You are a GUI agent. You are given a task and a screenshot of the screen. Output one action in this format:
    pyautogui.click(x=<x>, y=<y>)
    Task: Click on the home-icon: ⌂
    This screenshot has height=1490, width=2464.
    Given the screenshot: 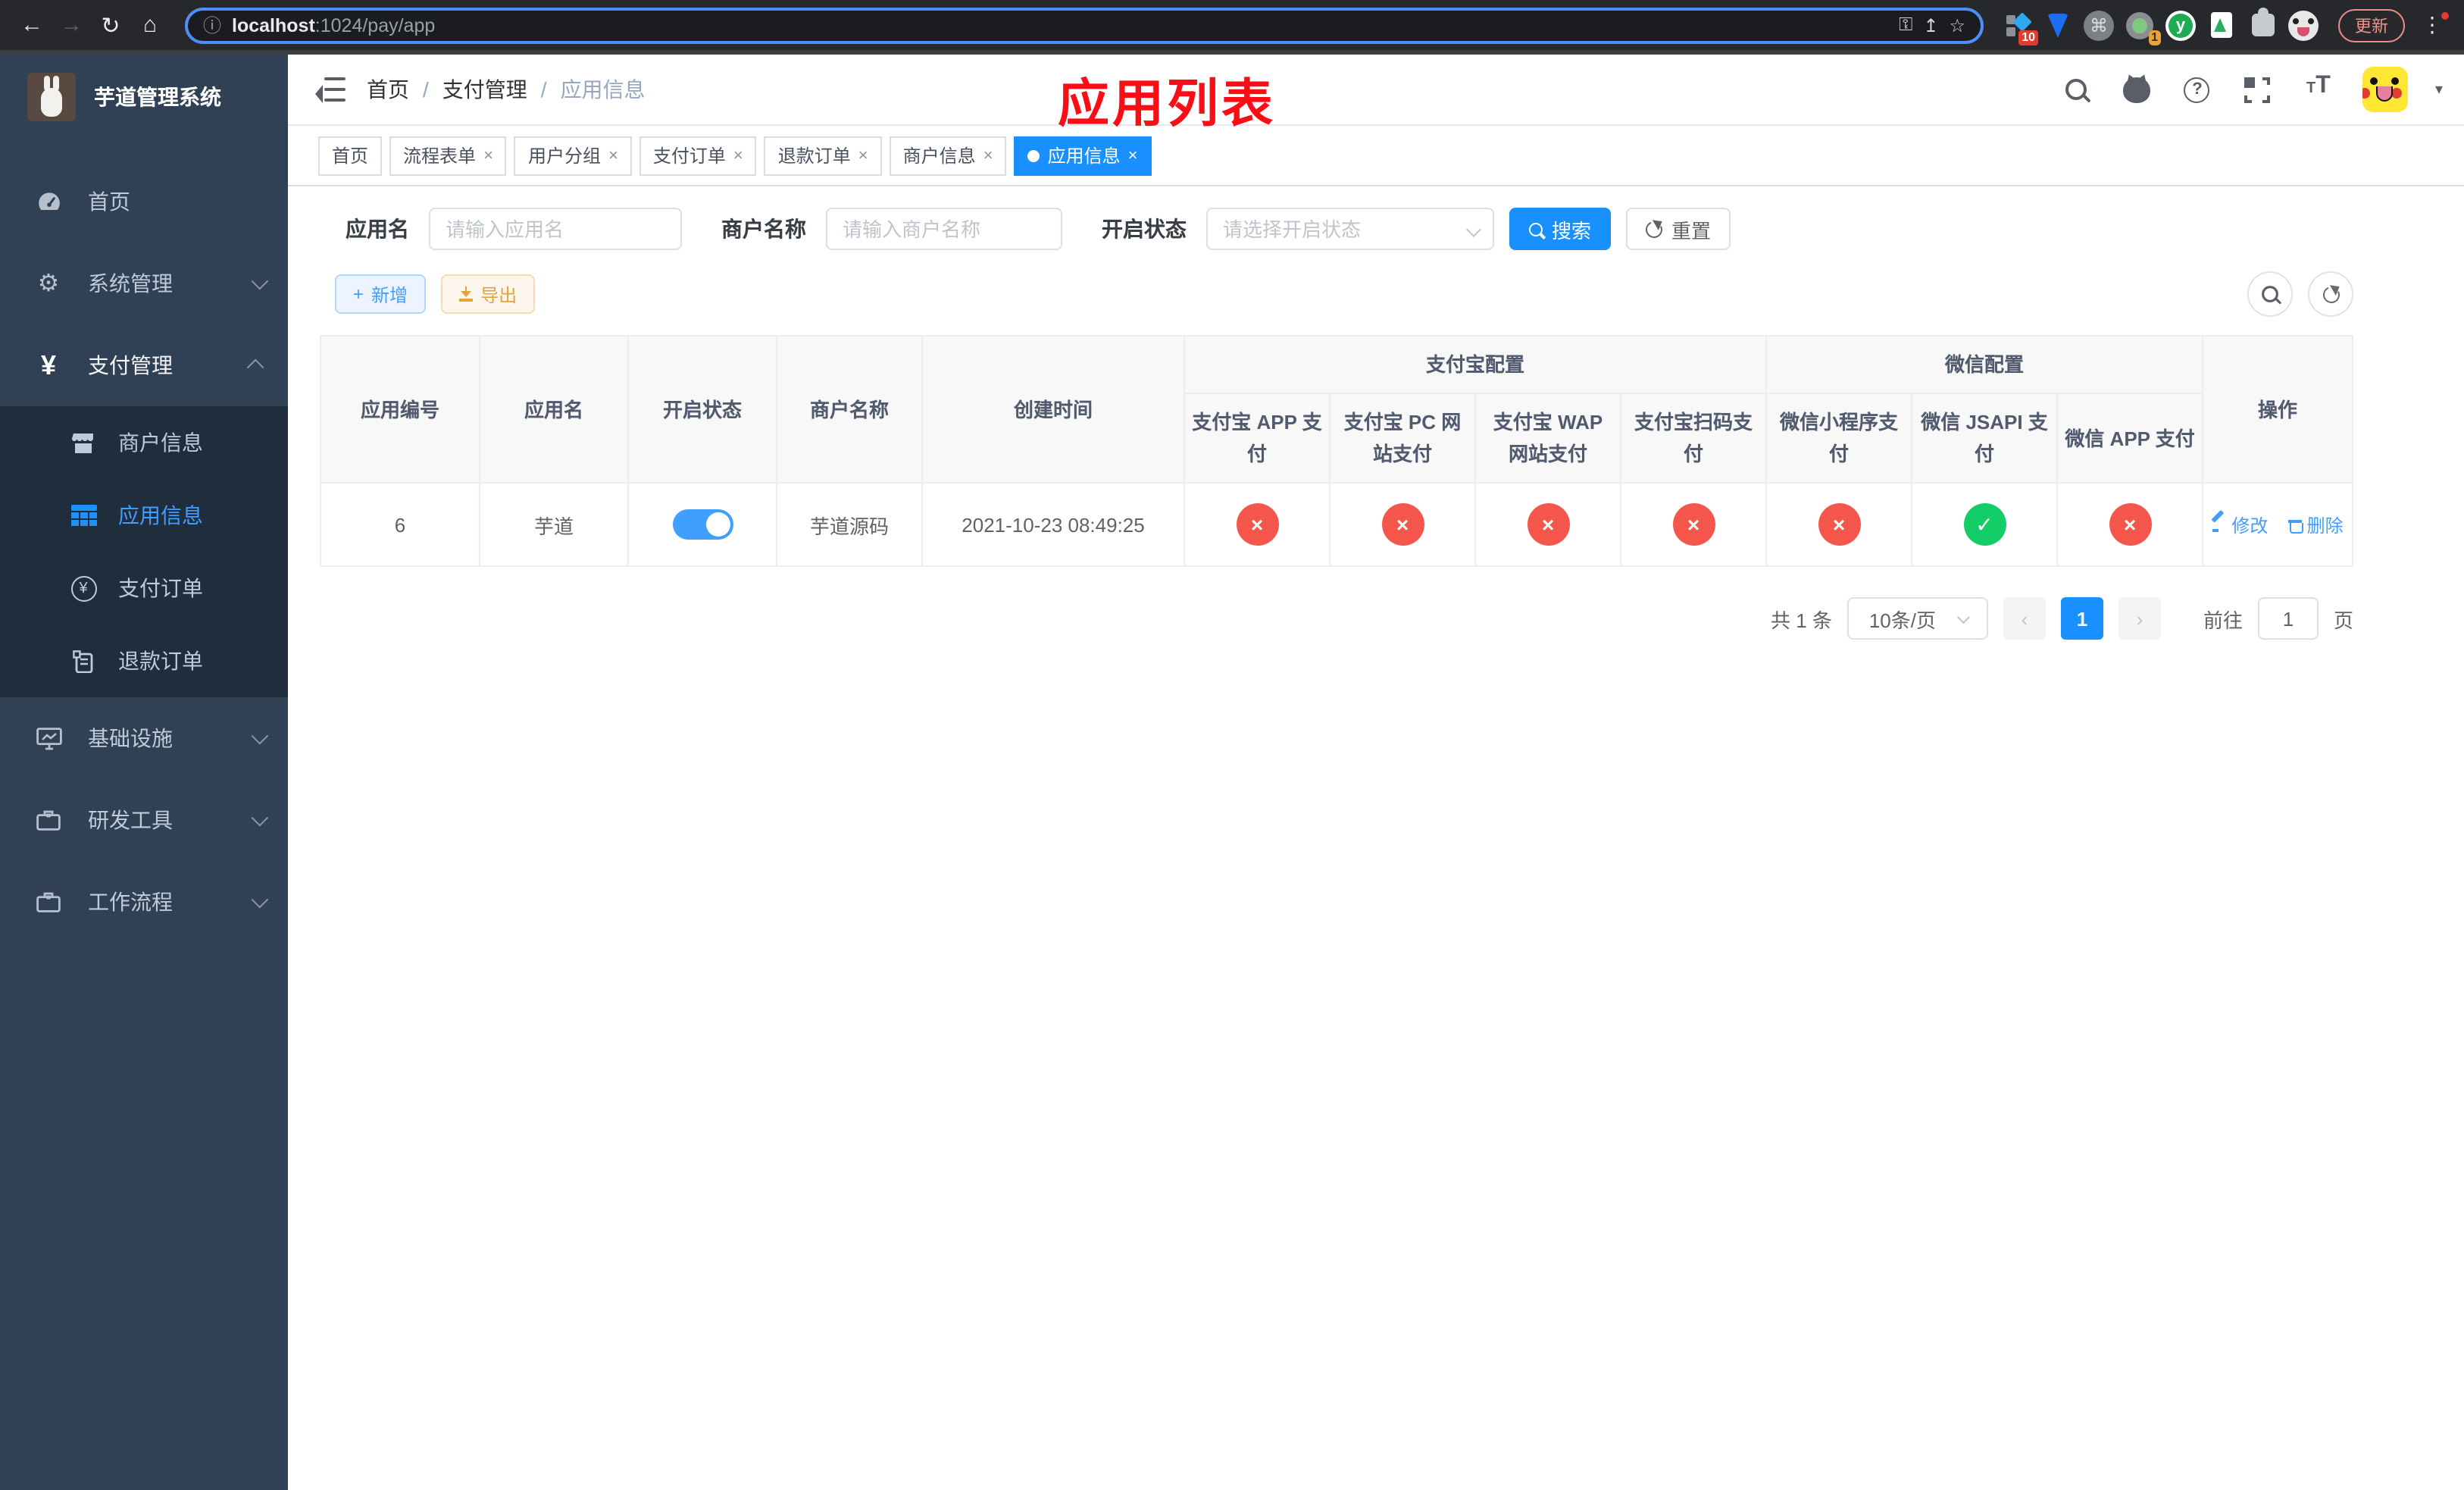 What is the action you would take?
    pyautogui.click(x=150, y=25)
    